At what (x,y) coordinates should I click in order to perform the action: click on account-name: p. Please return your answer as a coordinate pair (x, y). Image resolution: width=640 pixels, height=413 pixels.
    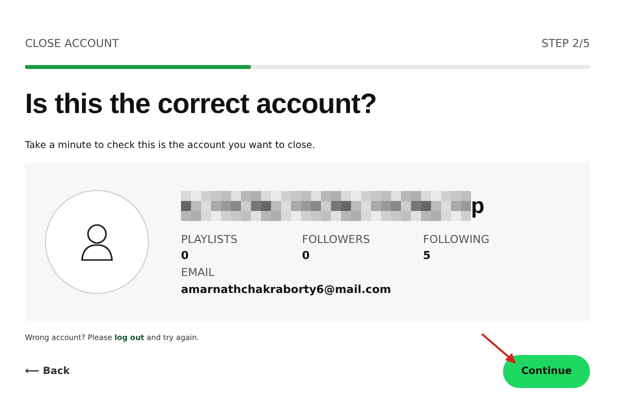
    Looking at the image, I should click on (477, 205).